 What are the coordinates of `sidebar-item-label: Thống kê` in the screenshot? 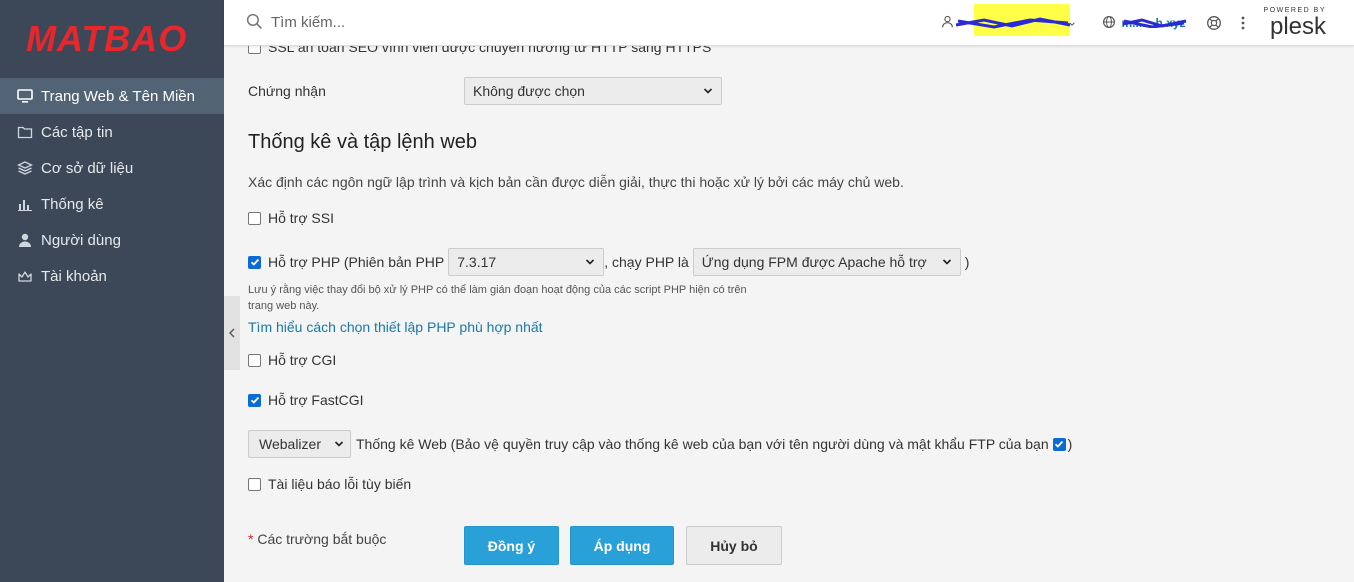 It's located at (72, 204).